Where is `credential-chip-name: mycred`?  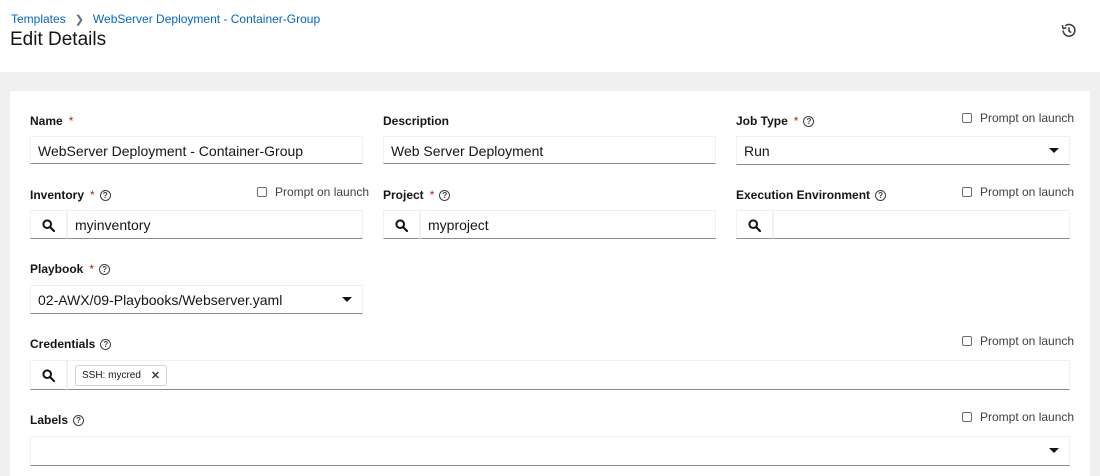
credential-chip-name: mycred is located at coordinates (124, 375).